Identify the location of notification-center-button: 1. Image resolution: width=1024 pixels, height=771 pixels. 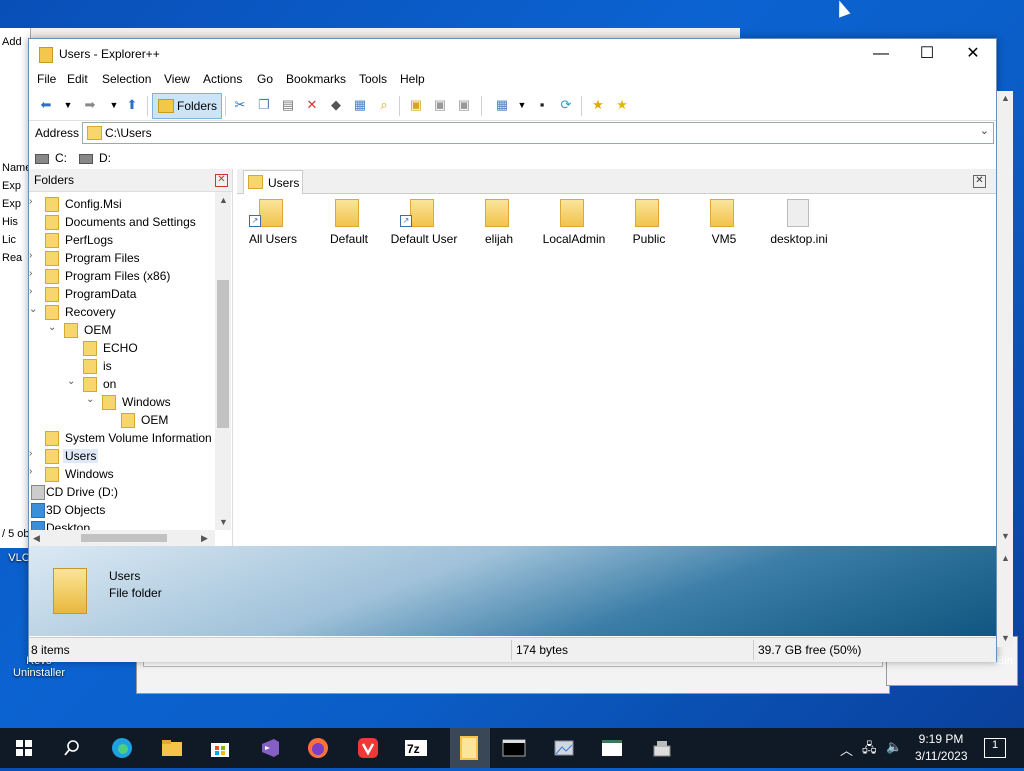
(995, 748).